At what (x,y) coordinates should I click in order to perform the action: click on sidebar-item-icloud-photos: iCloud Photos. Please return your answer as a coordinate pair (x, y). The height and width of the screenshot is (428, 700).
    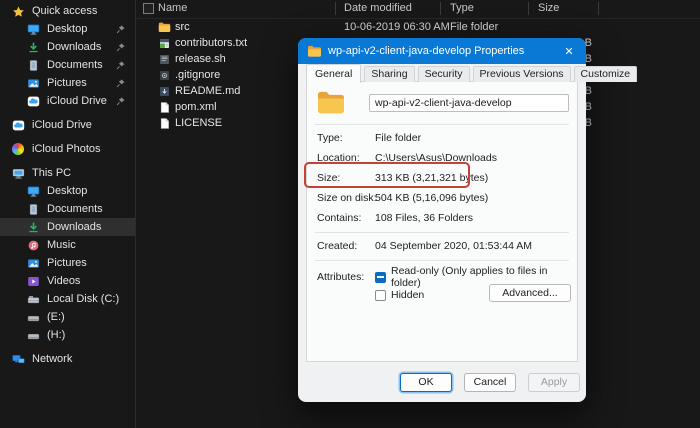
    Looking at the image, I should click on (67, 149).